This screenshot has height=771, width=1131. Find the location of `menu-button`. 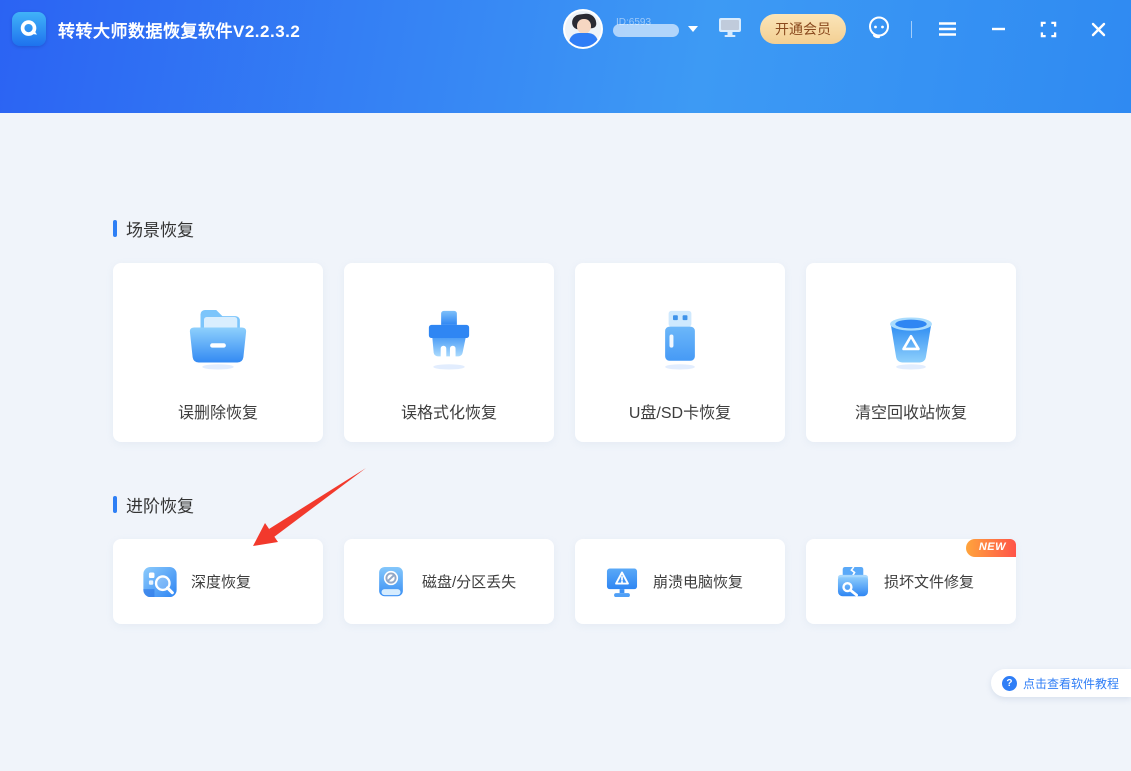

menu-button is located at coordinates (947, 29).